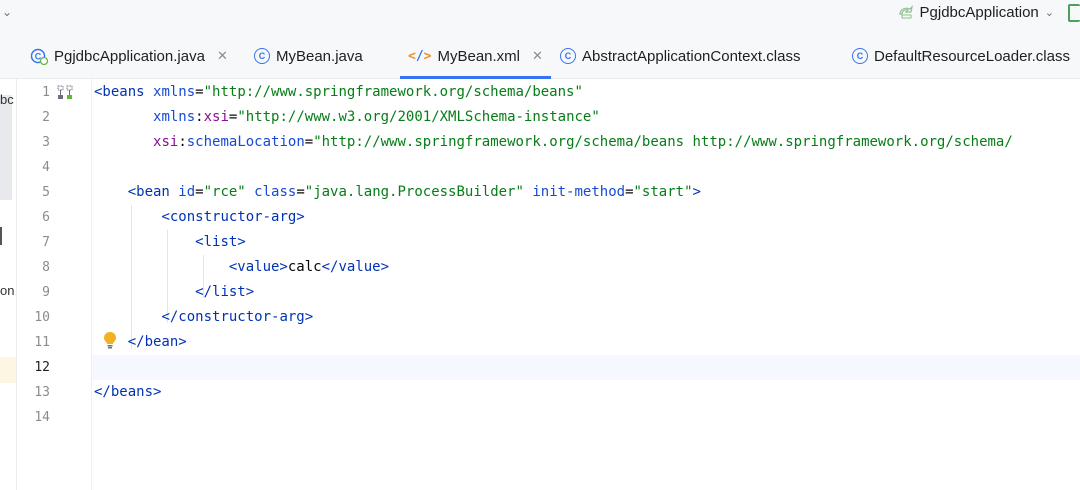  What do you see at coordinates (153, 192) in the screenshot?
I see `code-token: <bean` at bounding box center [153, 192].